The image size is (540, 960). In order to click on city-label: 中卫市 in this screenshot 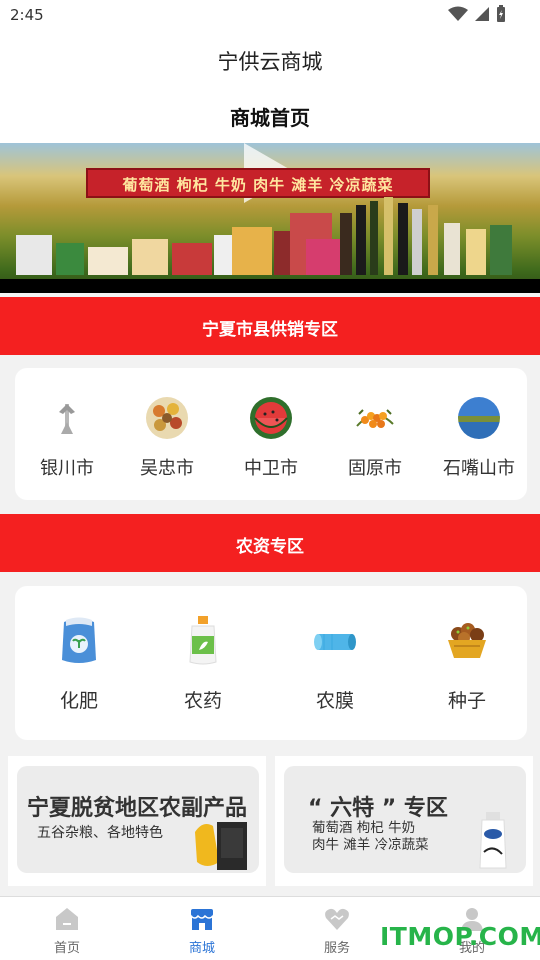, I will do `click(271, 468)`.